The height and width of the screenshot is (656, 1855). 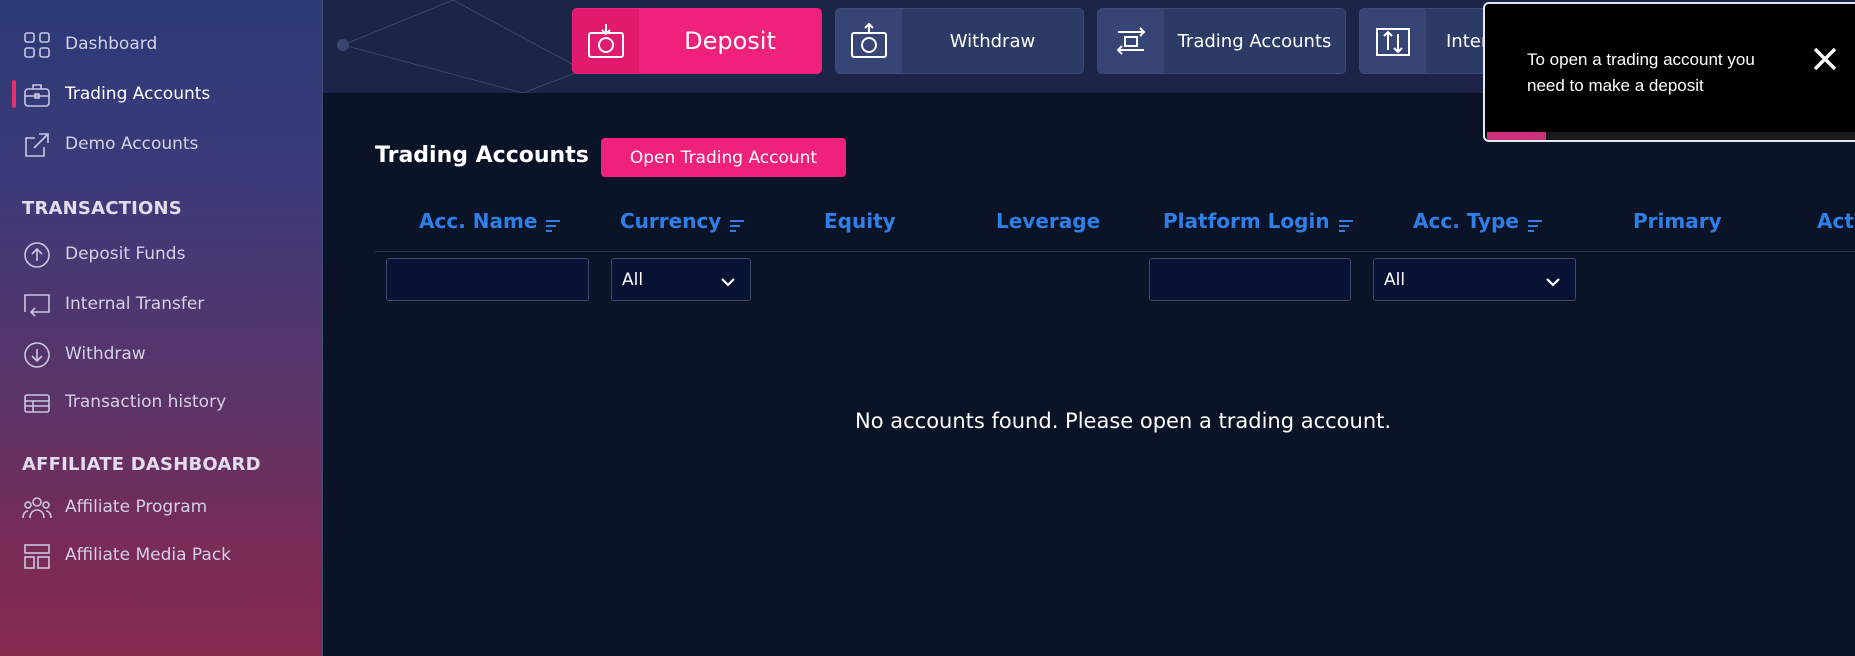 What do you see at coordinates (681, 279) in the screenshot?
I see `currency-filter-select: All` at bounding box center [681, 279].